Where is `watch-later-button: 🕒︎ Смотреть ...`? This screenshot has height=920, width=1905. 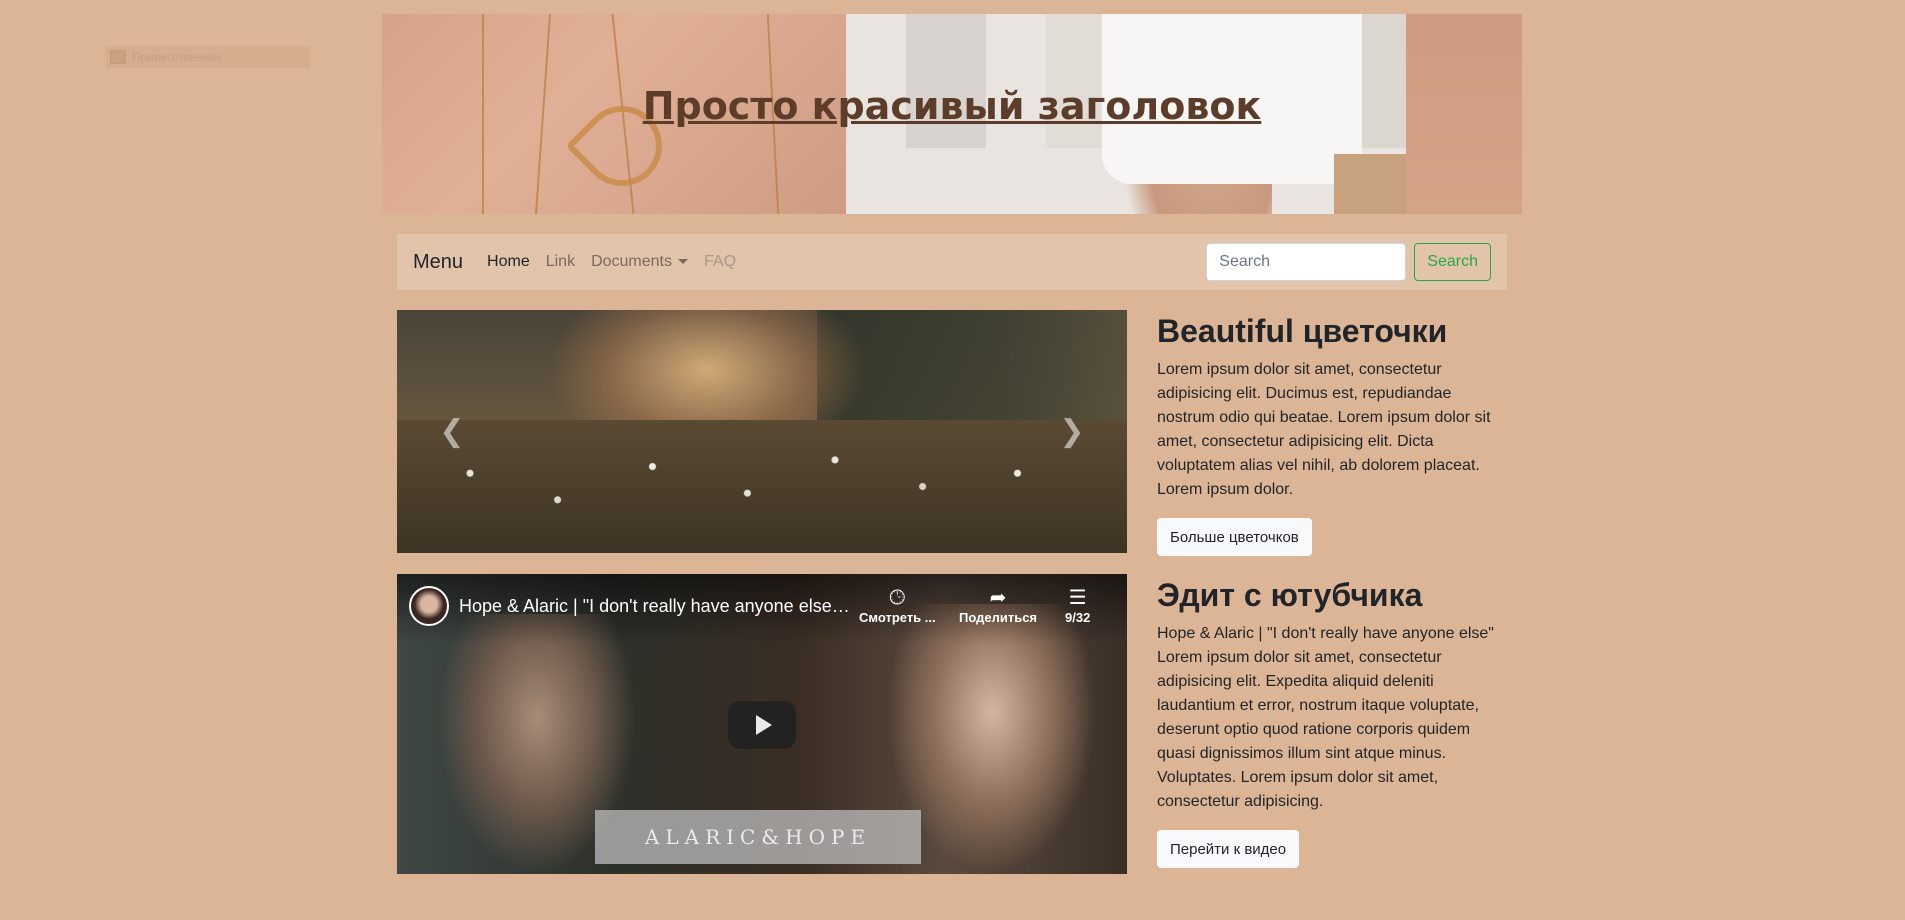
watch-later-button: 🕒︎ Смотреть ... is located at coordinates (897, 605).